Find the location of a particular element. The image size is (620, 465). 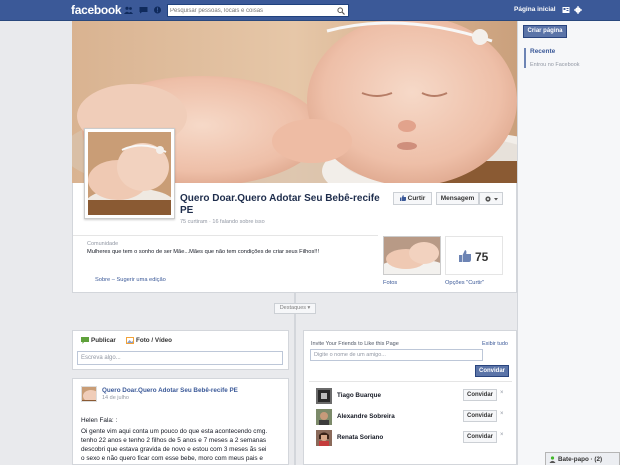

post-avatar is located at coordinates (89, 394).